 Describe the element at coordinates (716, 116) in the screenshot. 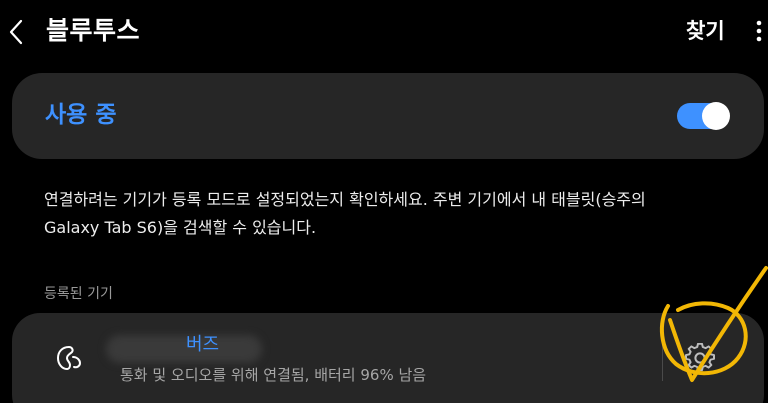

I see `switch-knob` at that location.